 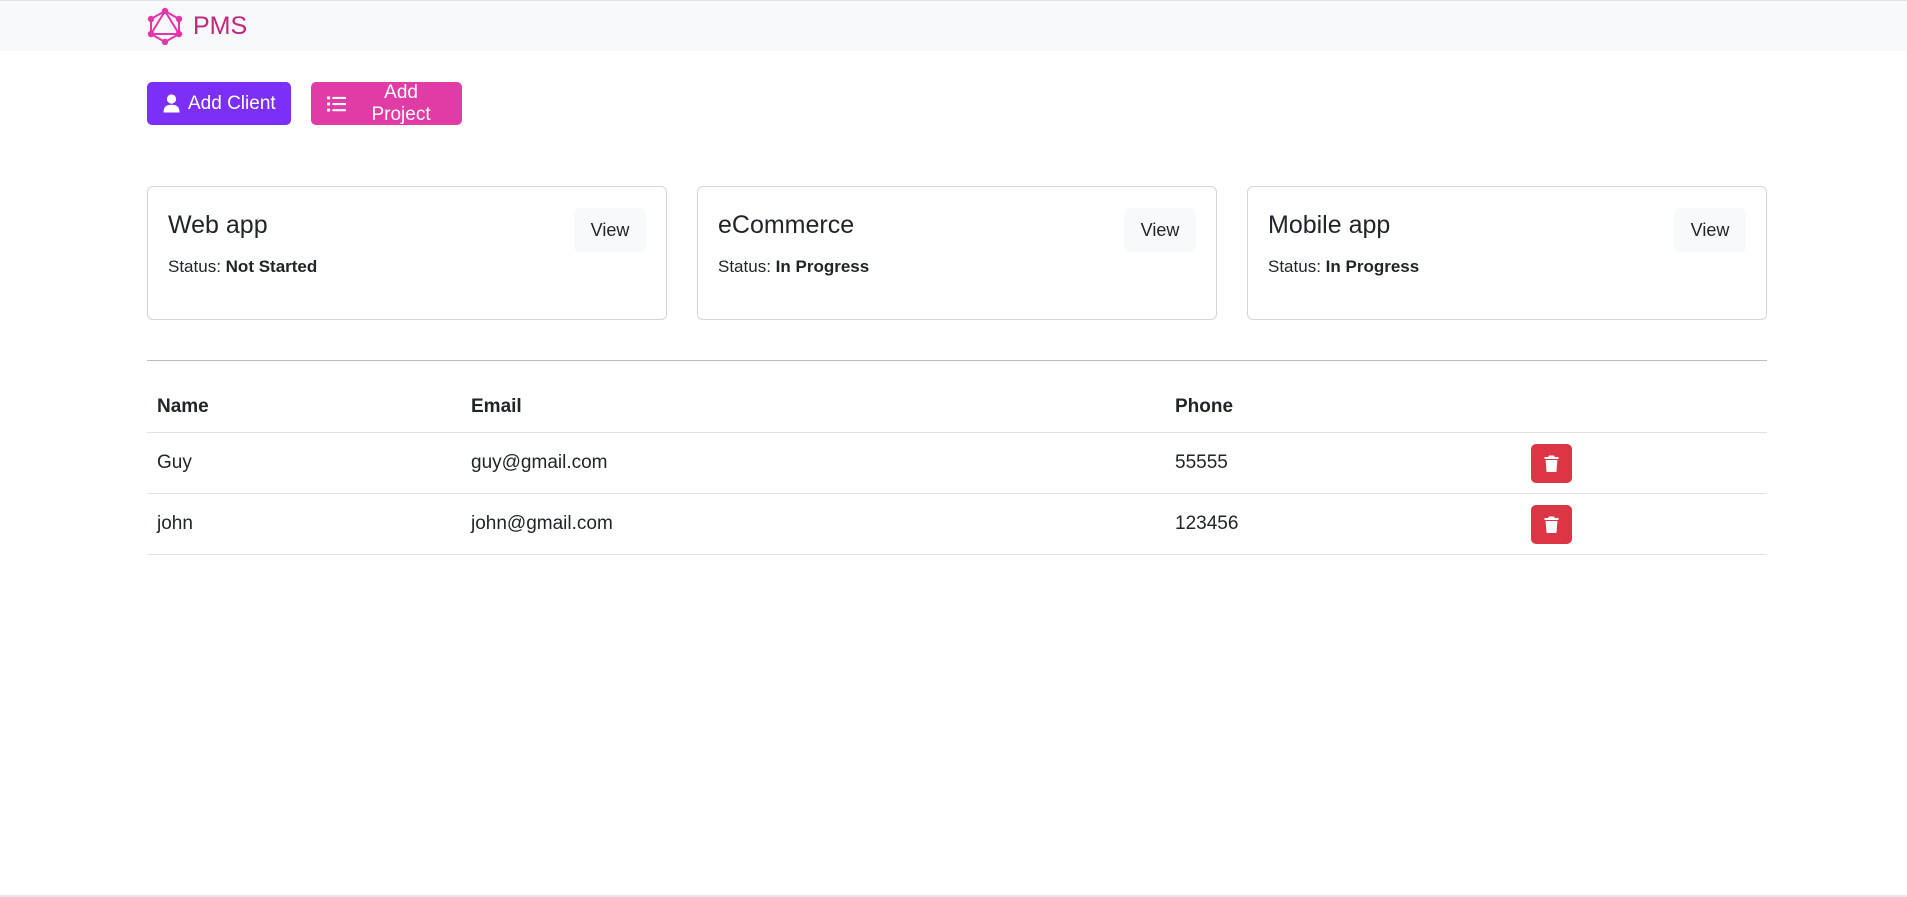 What do you see at coordinates (220, 25) in the screenshot?
I see `brand-name: PMS` at bounding box center [220, 25].